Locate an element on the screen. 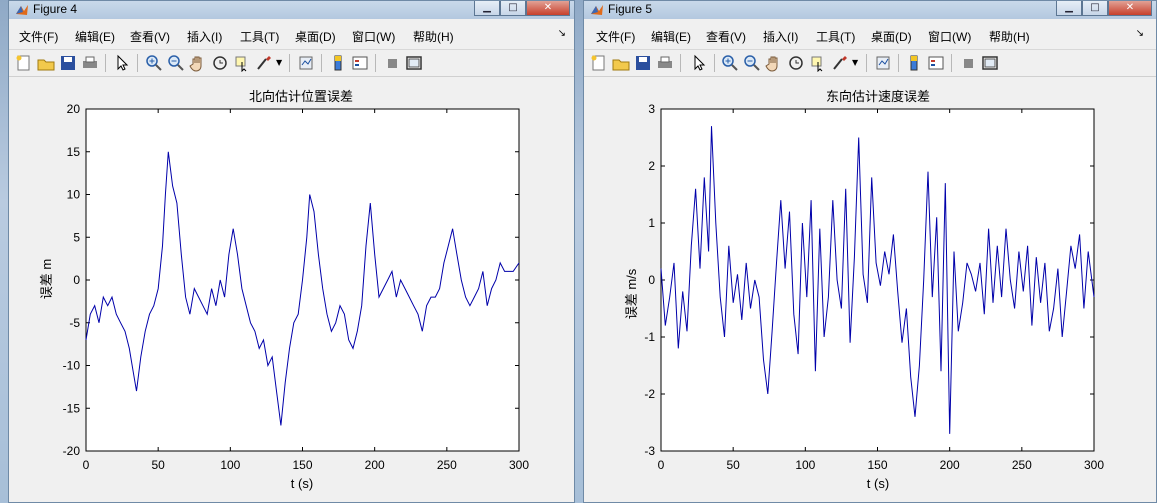 This screenshot has width=1157, height=503. x-tick-label: 50 is located at coordinates (158, 465).